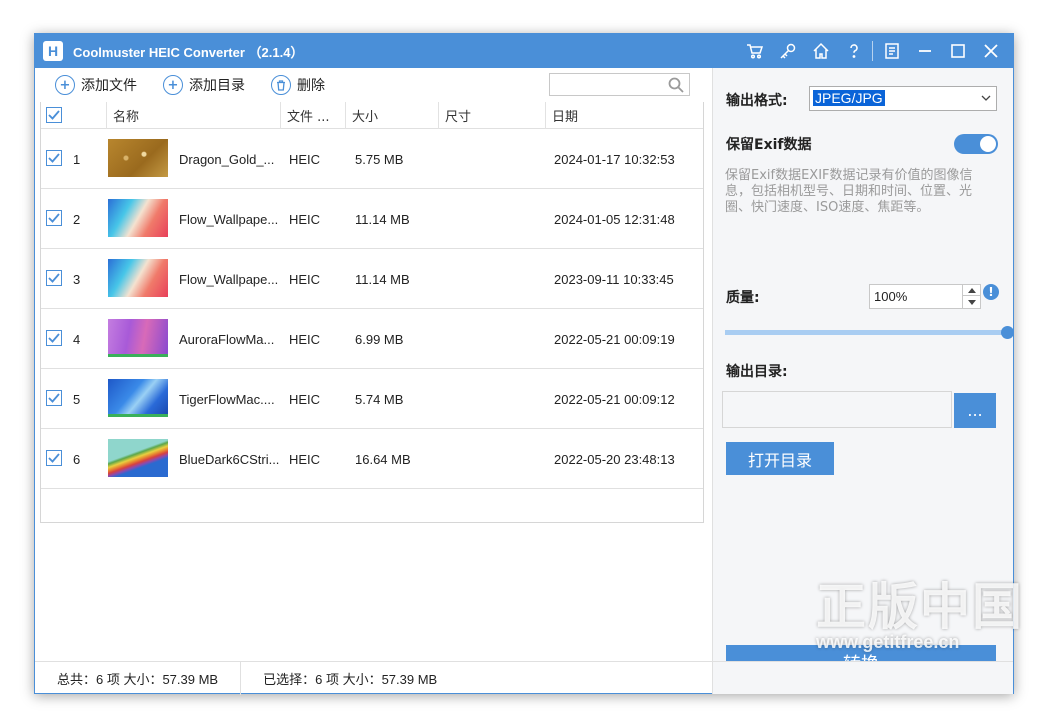 This screenshot has height=727, width=1047. What do you see at coordinates (849, 98) in the screenshot?
I see `output-format-value: JPEG/JPG` at bounding box center [849, 98].